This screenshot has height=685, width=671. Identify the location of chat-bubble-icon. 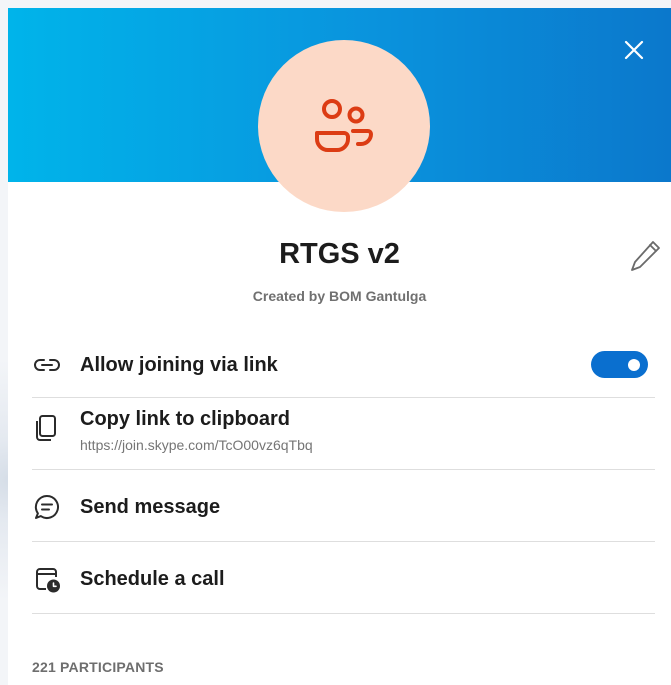
(47, 507).